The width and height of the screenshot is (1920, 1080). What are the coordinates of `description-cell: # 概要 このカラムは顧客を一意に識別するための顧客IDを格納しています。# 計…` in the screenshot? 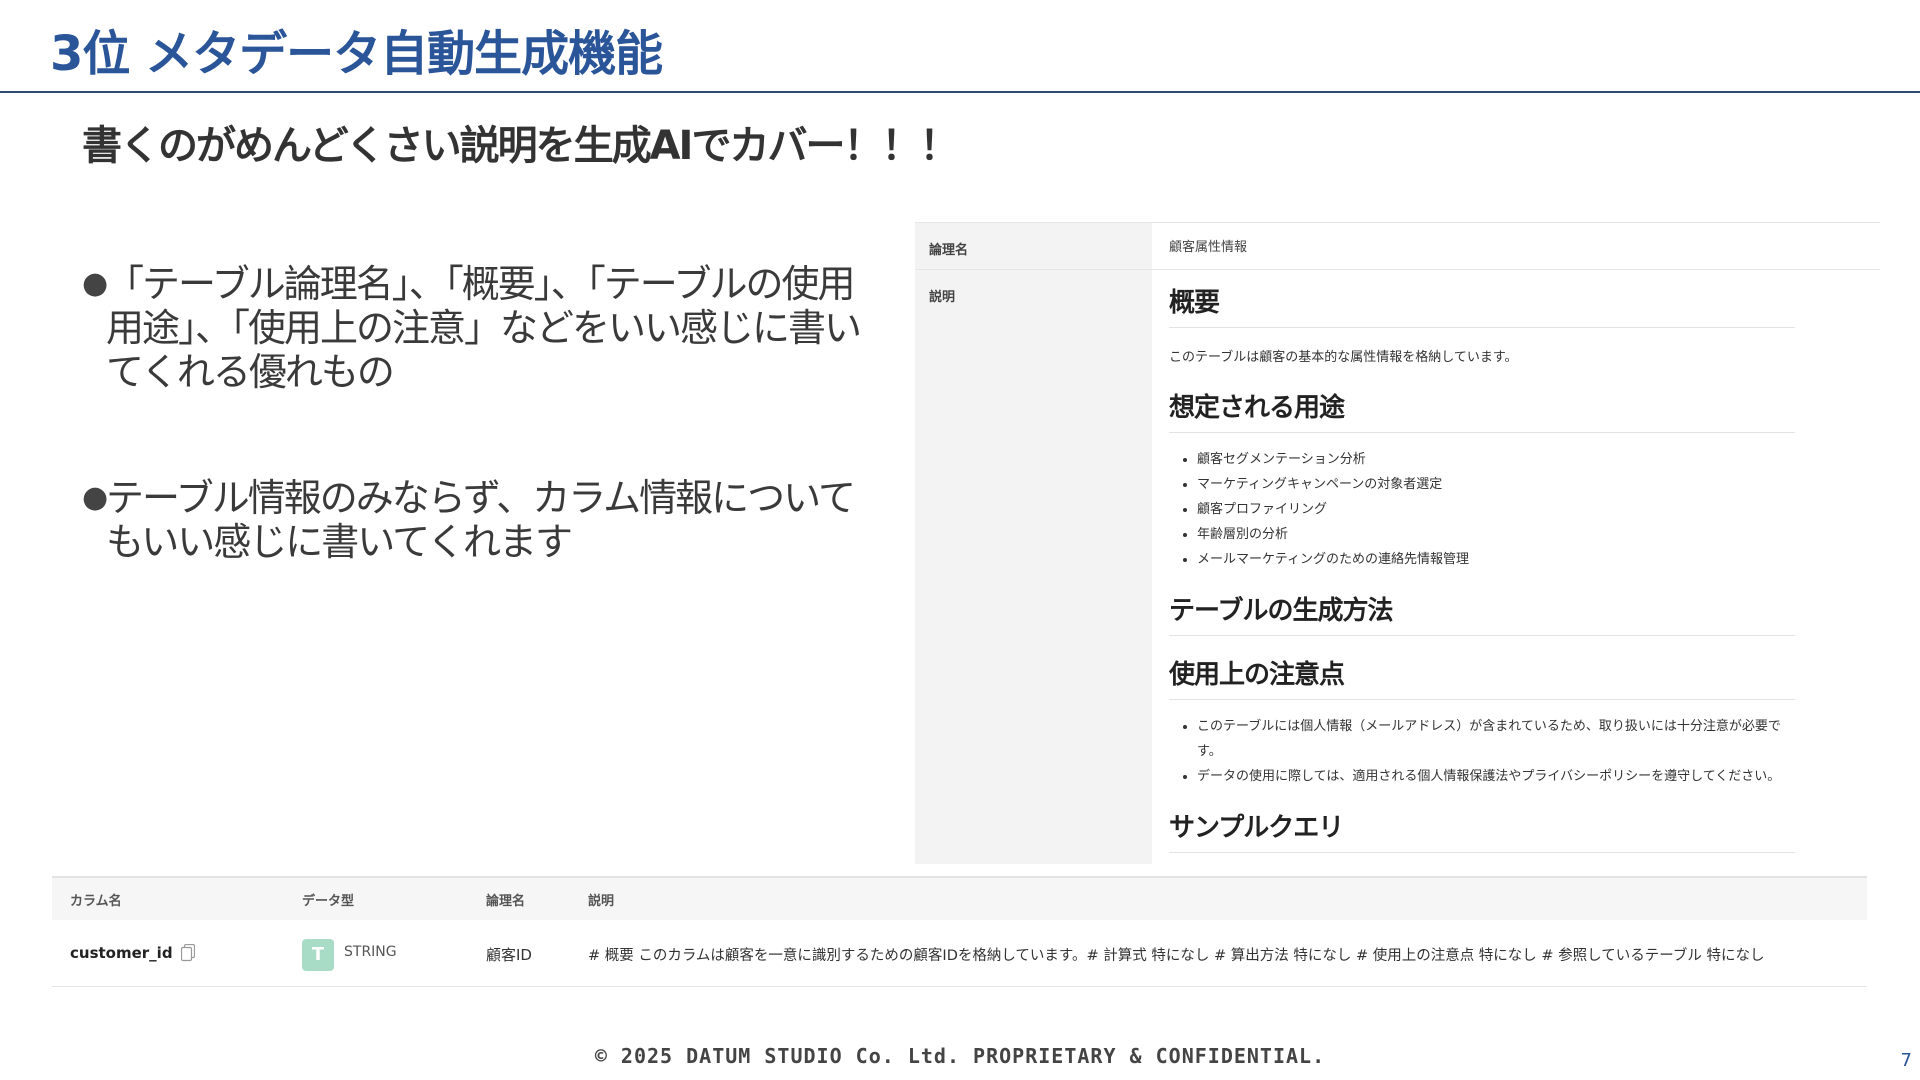 It's located at (1176, 956).